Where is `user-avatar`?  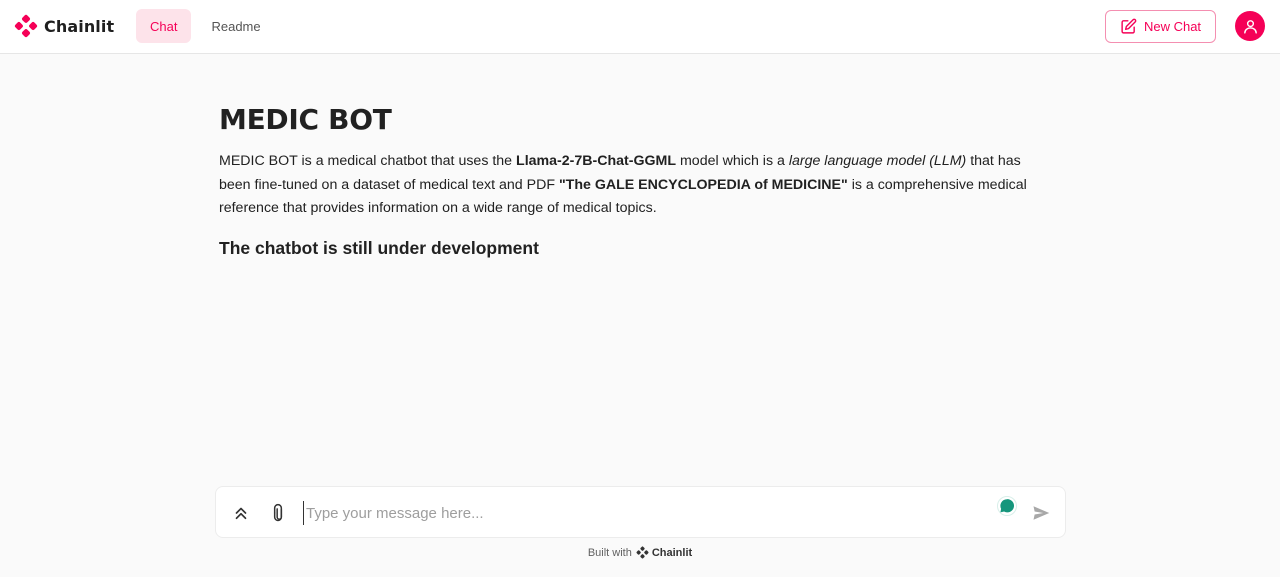 user-avatar is located at coordinates (1250, 26).